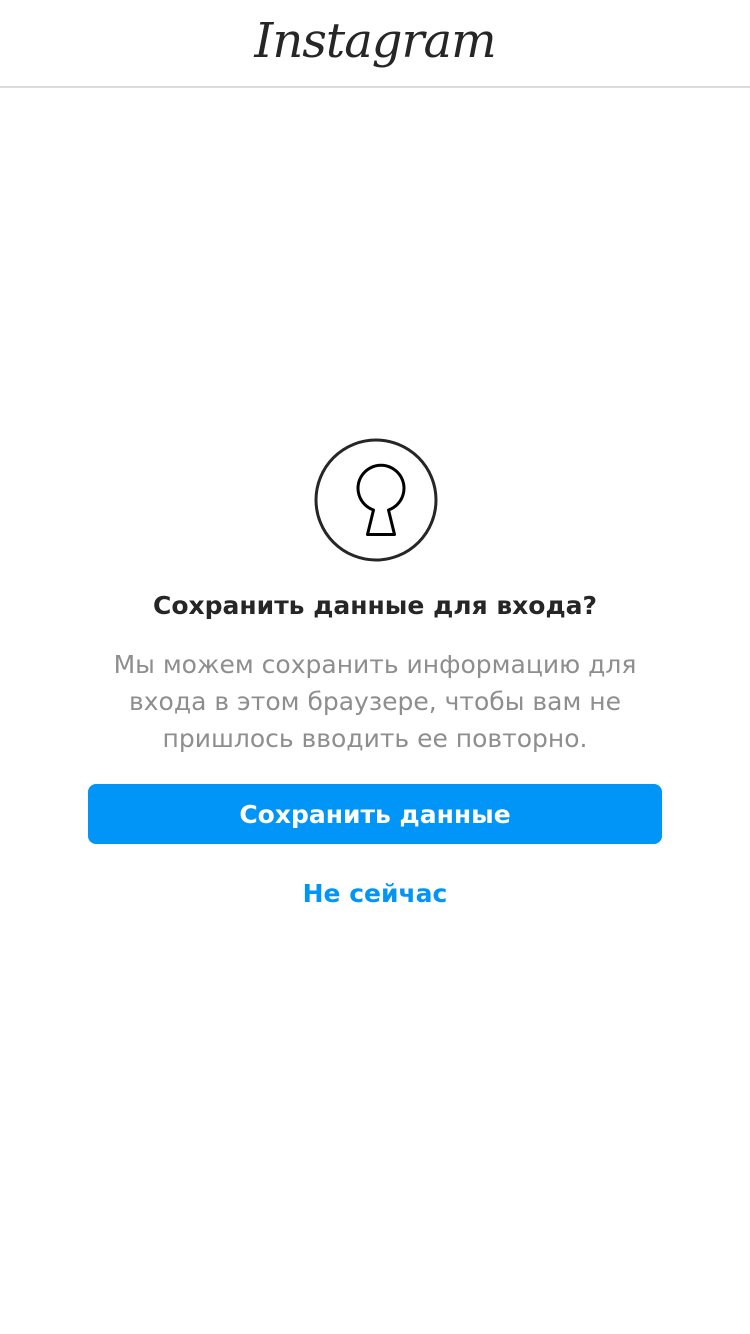 The width and height of the screenshot is (750, 1334). I want to click on instagram-logo: Instagram, so click(375, 41).